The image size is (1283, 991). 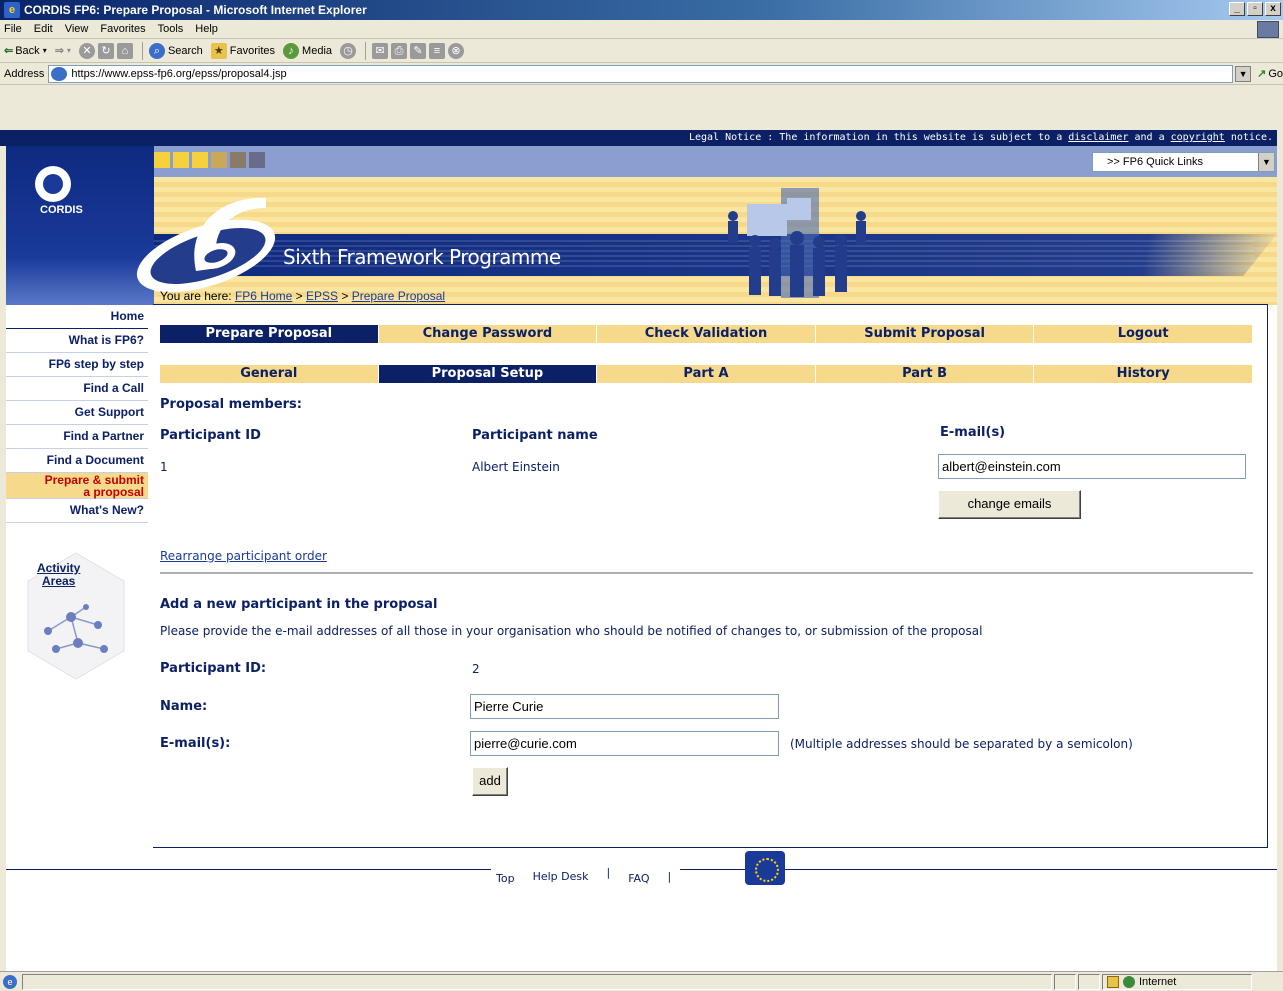 What do you see at coordinates (77, 461) in the screenshot?
I see `nav-find-a-document: Find a Document` at bounding box center [77, 461].